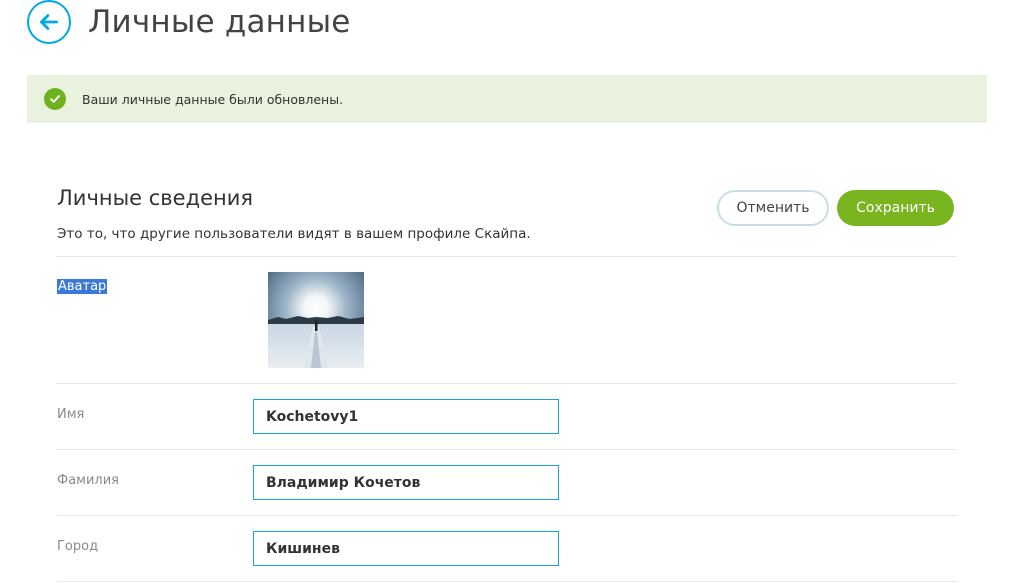 The image size is (1027, 588). I want to click on arrow-left-icon, so click(49, 22).